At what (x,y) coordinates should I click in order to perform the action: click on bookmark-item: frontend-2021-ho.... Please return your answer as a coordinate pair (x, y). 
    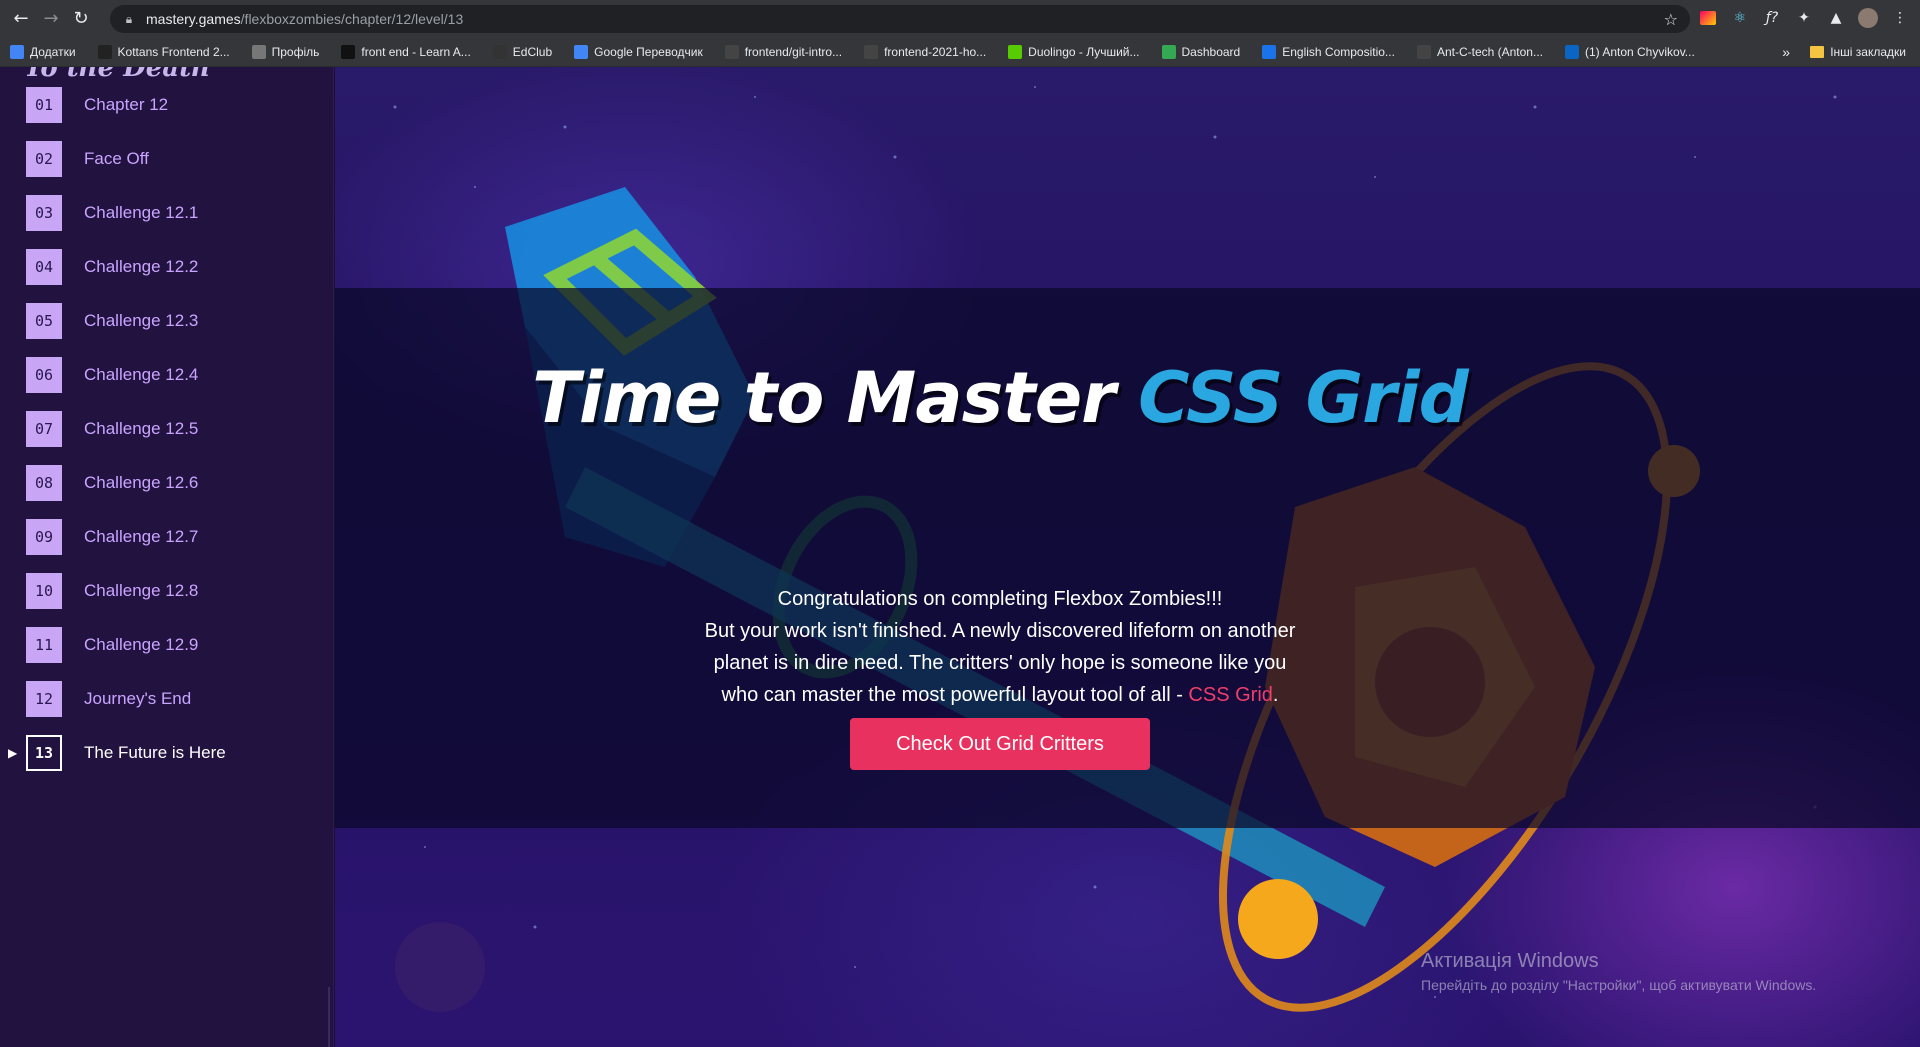
    Looking at the image, I should click on (925, 51).